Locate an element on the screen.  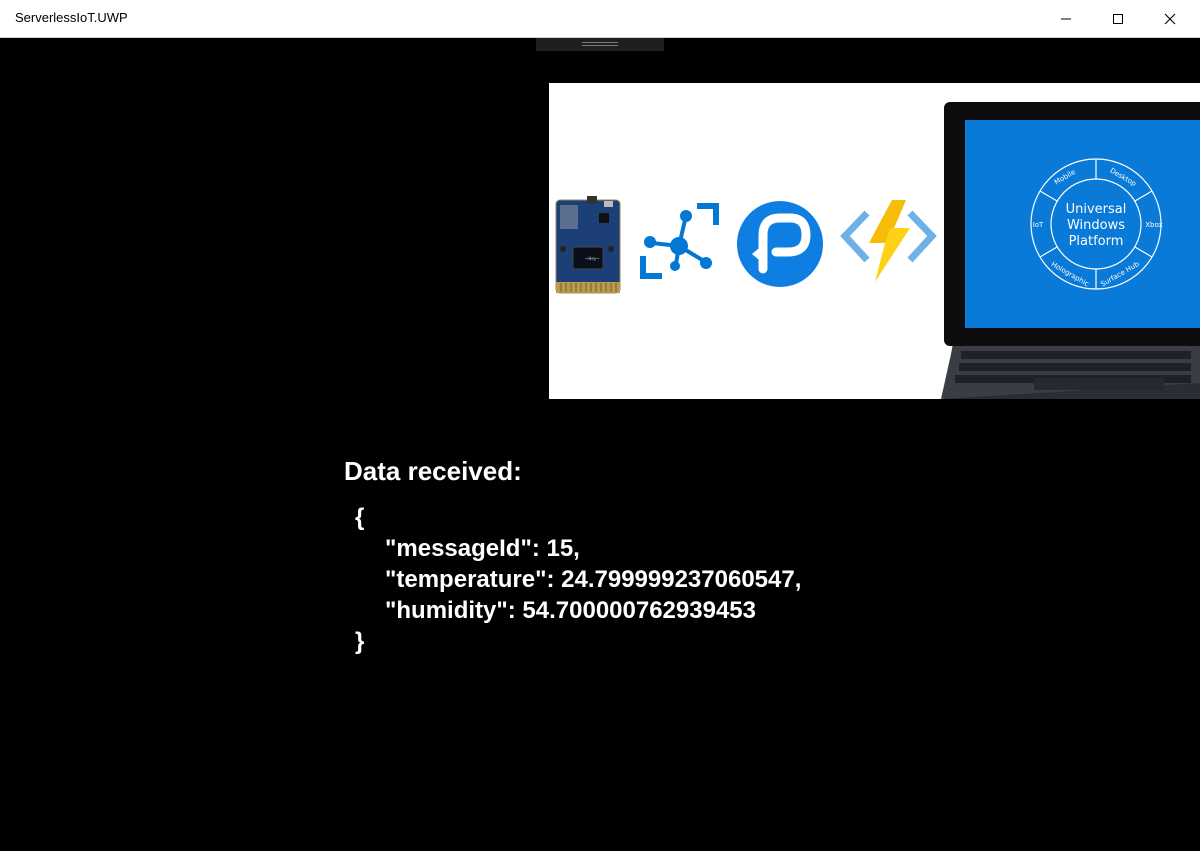
uwp-center-line-1: Universal is located at coordinates (1096, 209).